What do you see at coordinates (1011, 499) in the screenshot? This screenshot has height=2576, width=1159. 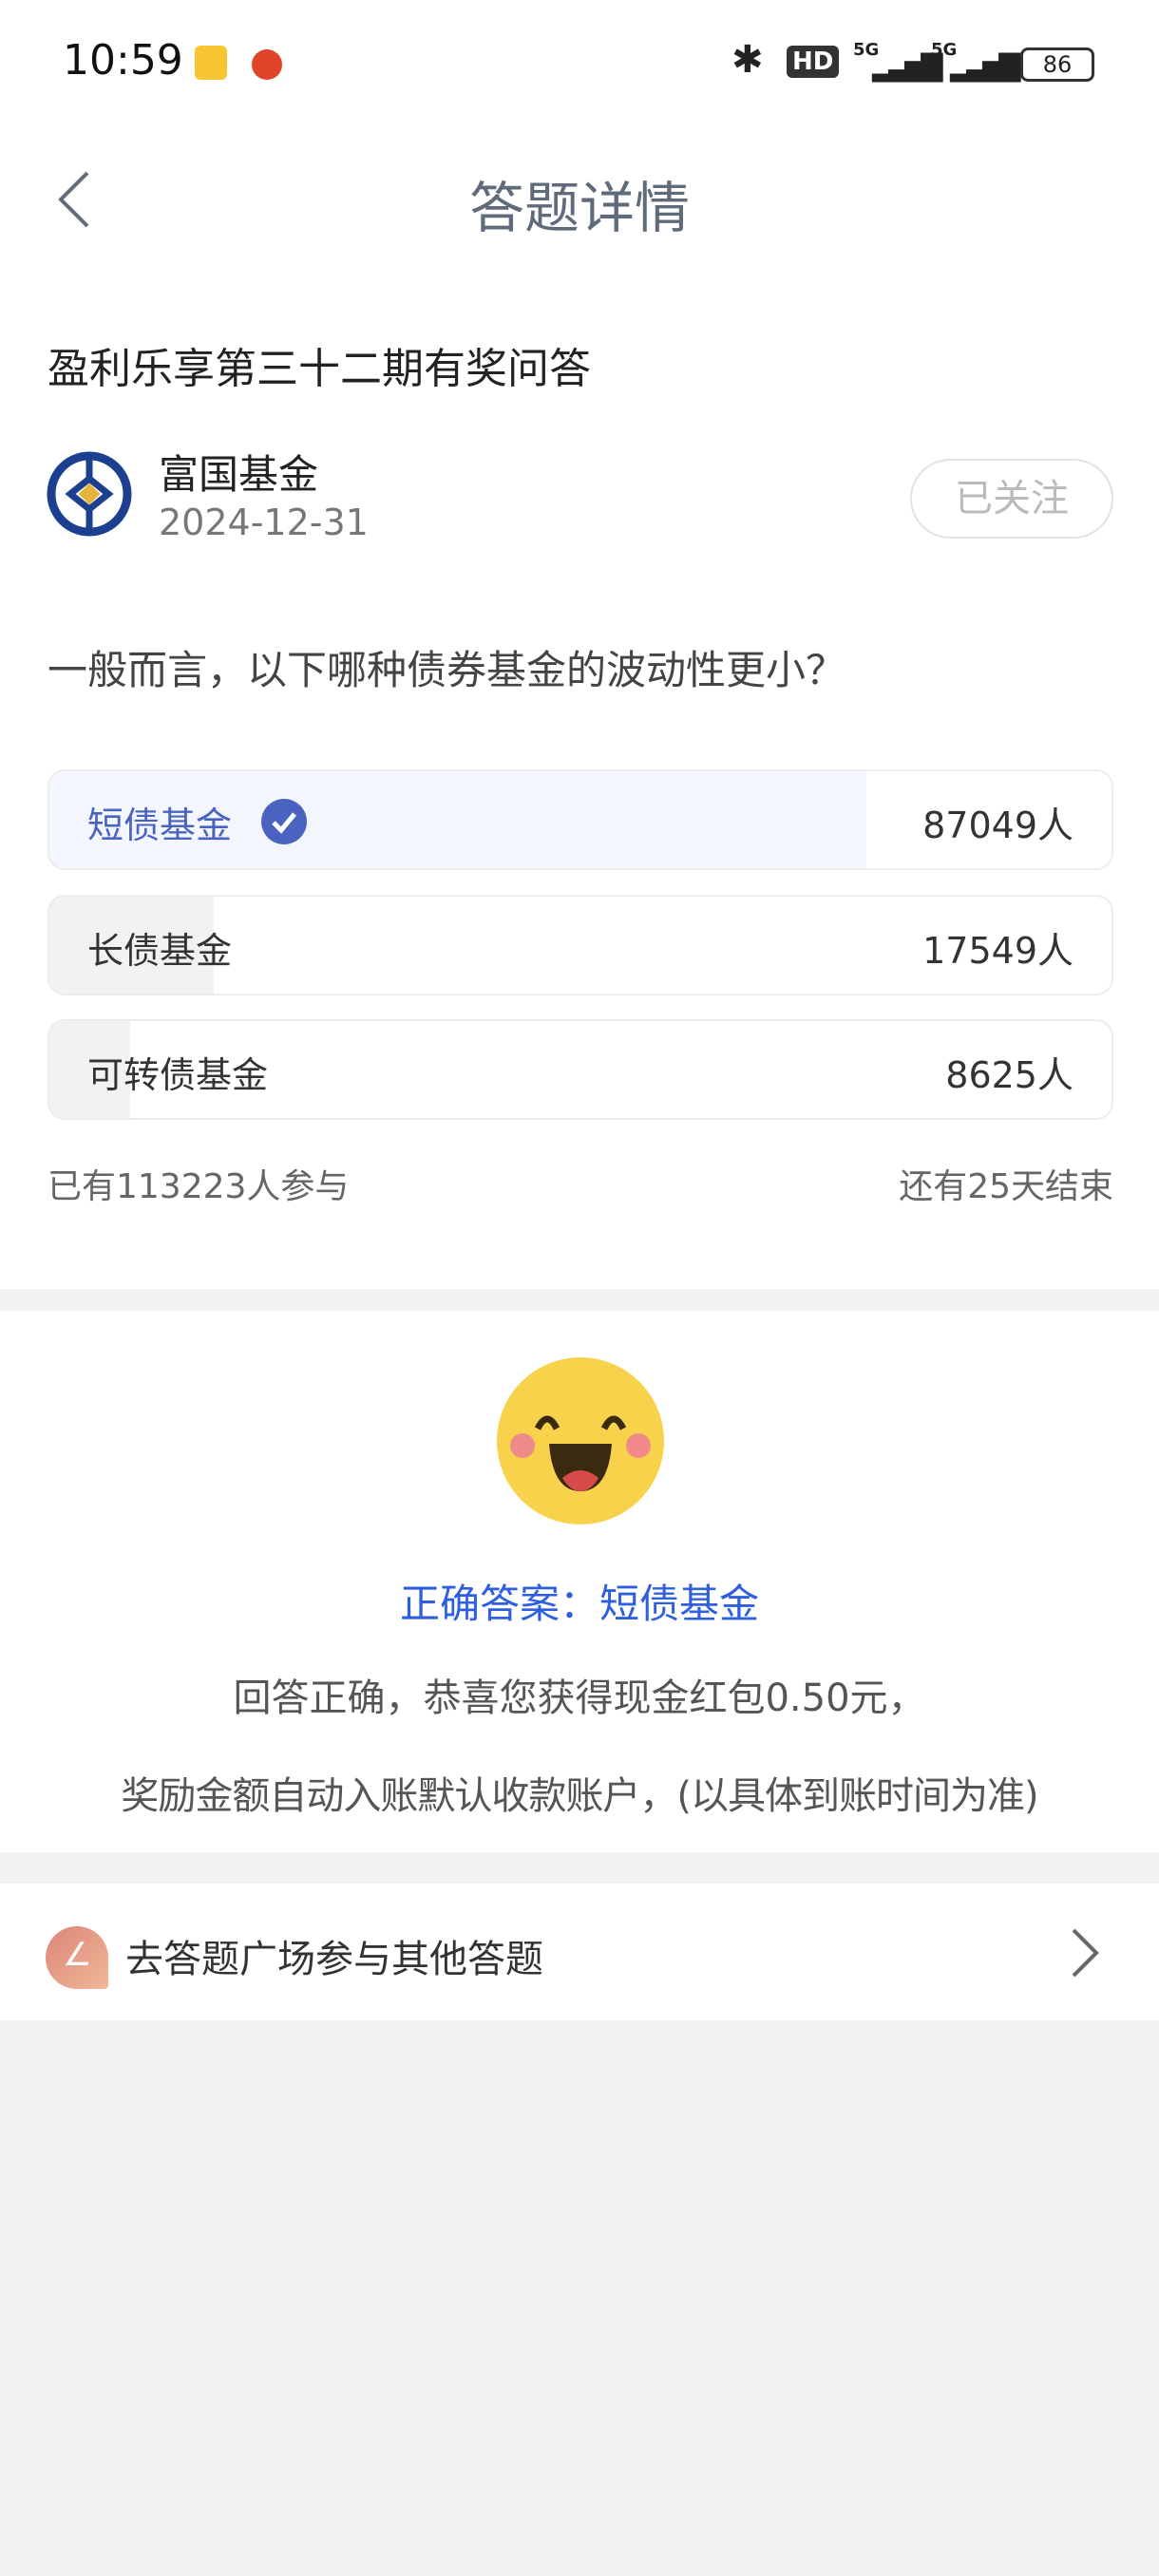 I see `follow-button: 已关注` at bounding box center [1011, 499].